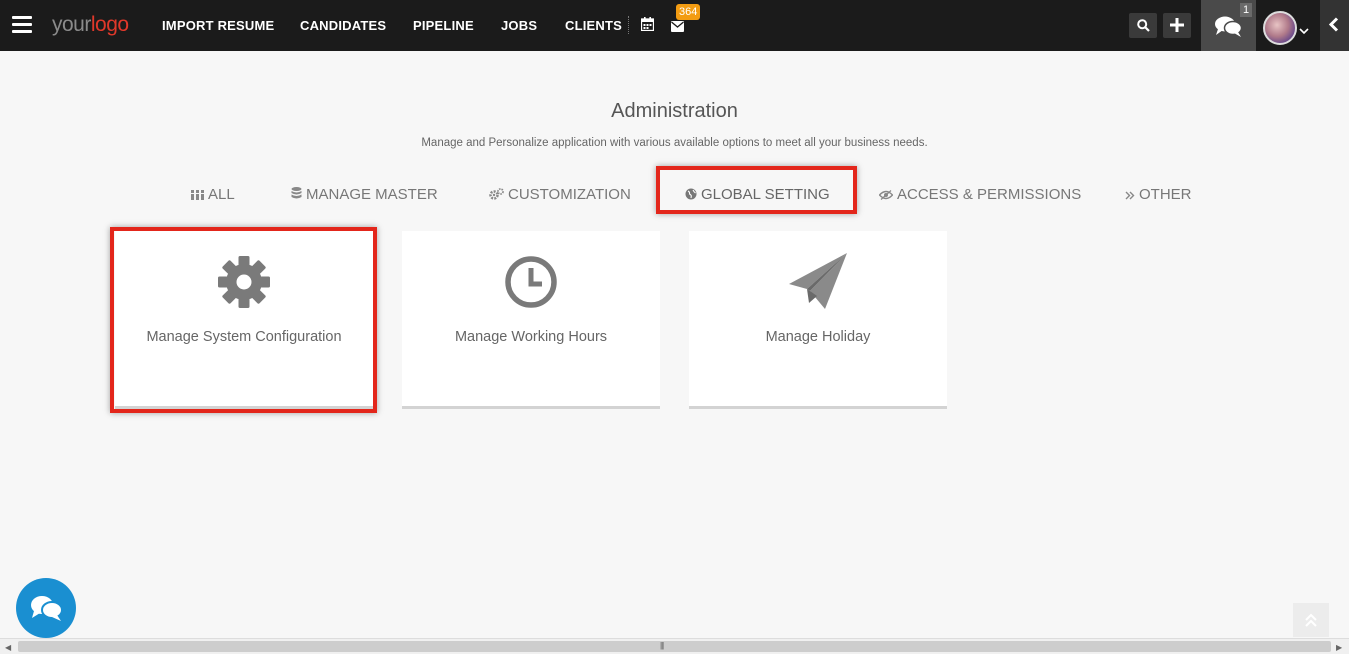 The height and width of the screenshot is (654, 1349). Describe the element at coordinates (109, 24) in the screenshot. I see `logo-part-2: logo` at that location.